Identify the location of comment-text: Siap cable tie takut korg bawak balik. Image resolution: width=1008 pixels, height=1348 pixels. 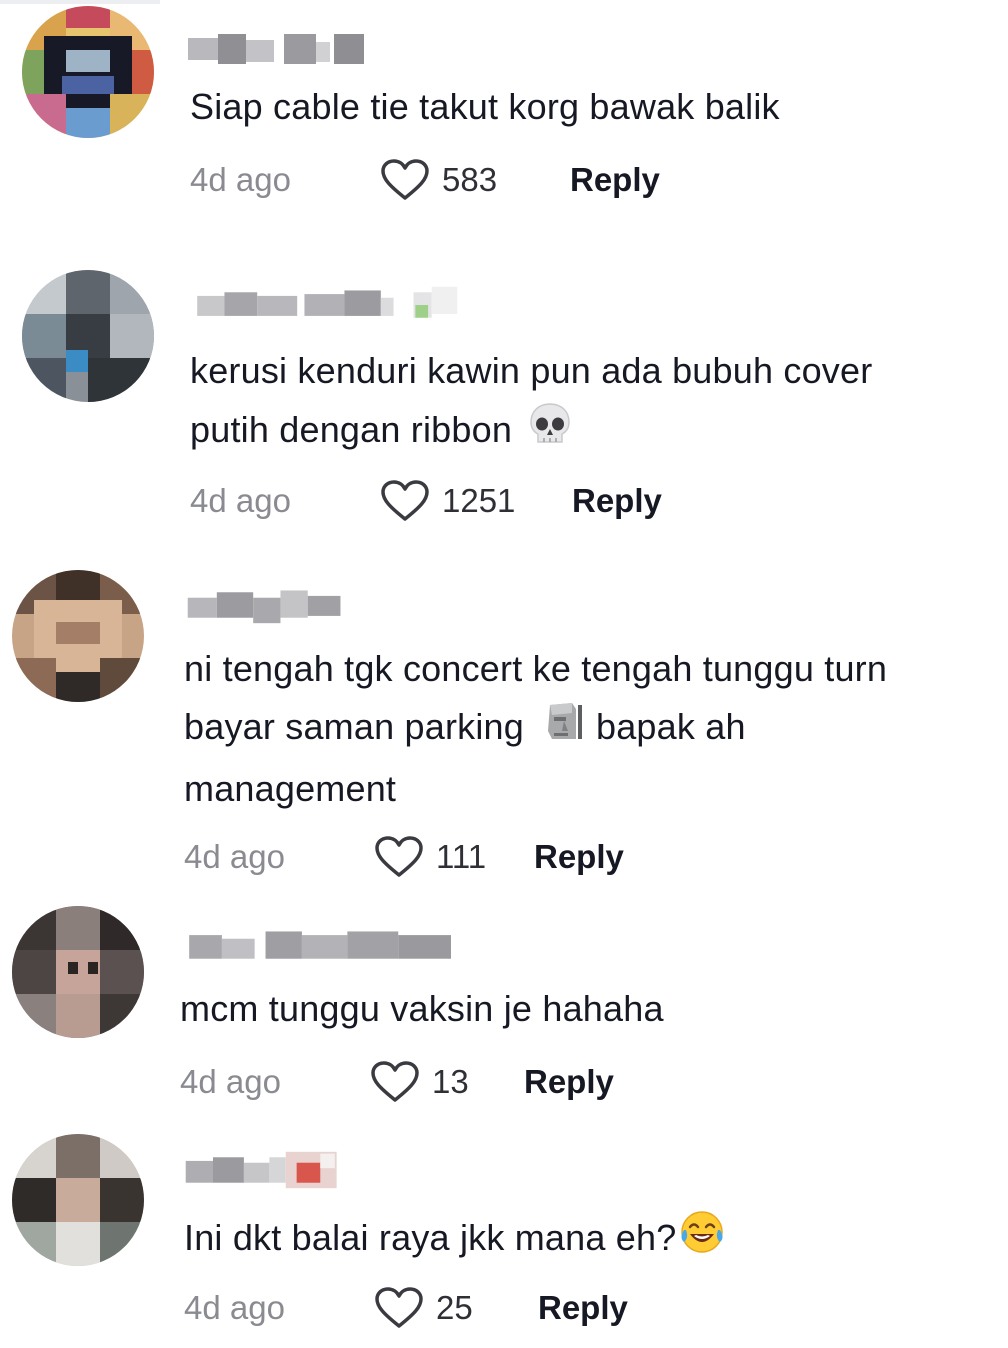
(485, 107).